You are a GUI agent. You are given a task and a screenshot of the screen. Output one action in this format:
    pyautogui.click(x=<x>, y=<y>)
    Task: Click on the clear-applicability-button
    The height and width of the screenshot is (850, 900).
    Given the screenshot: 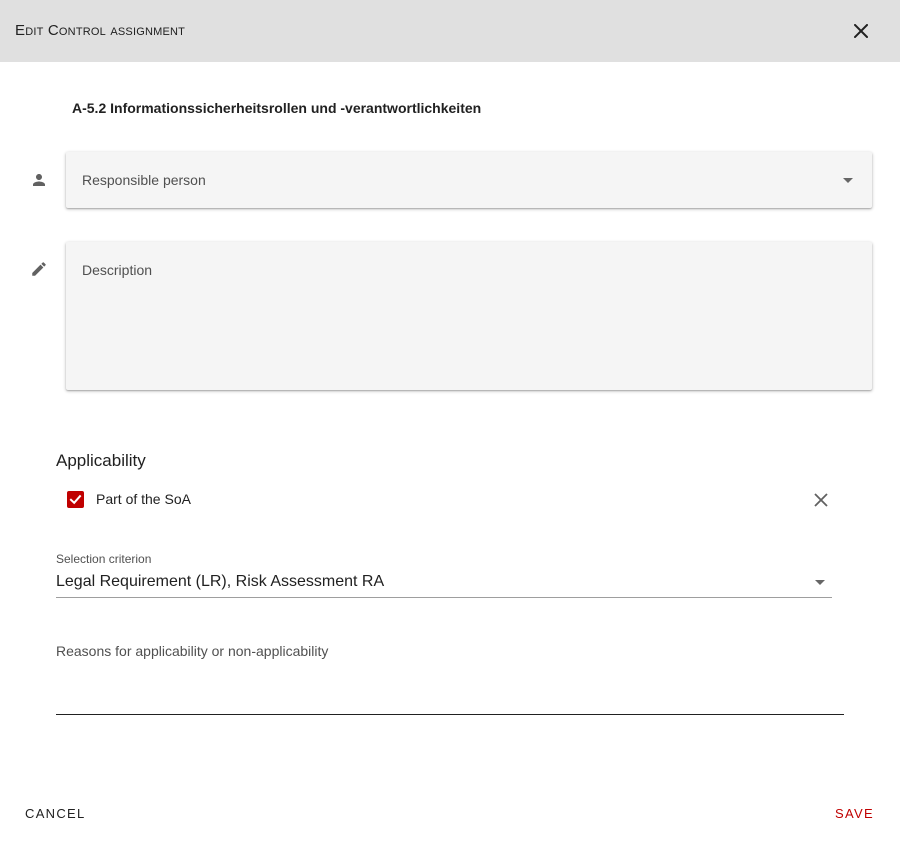 What is the action you would take?
    pyautogui.click(x=821, y=500)
    